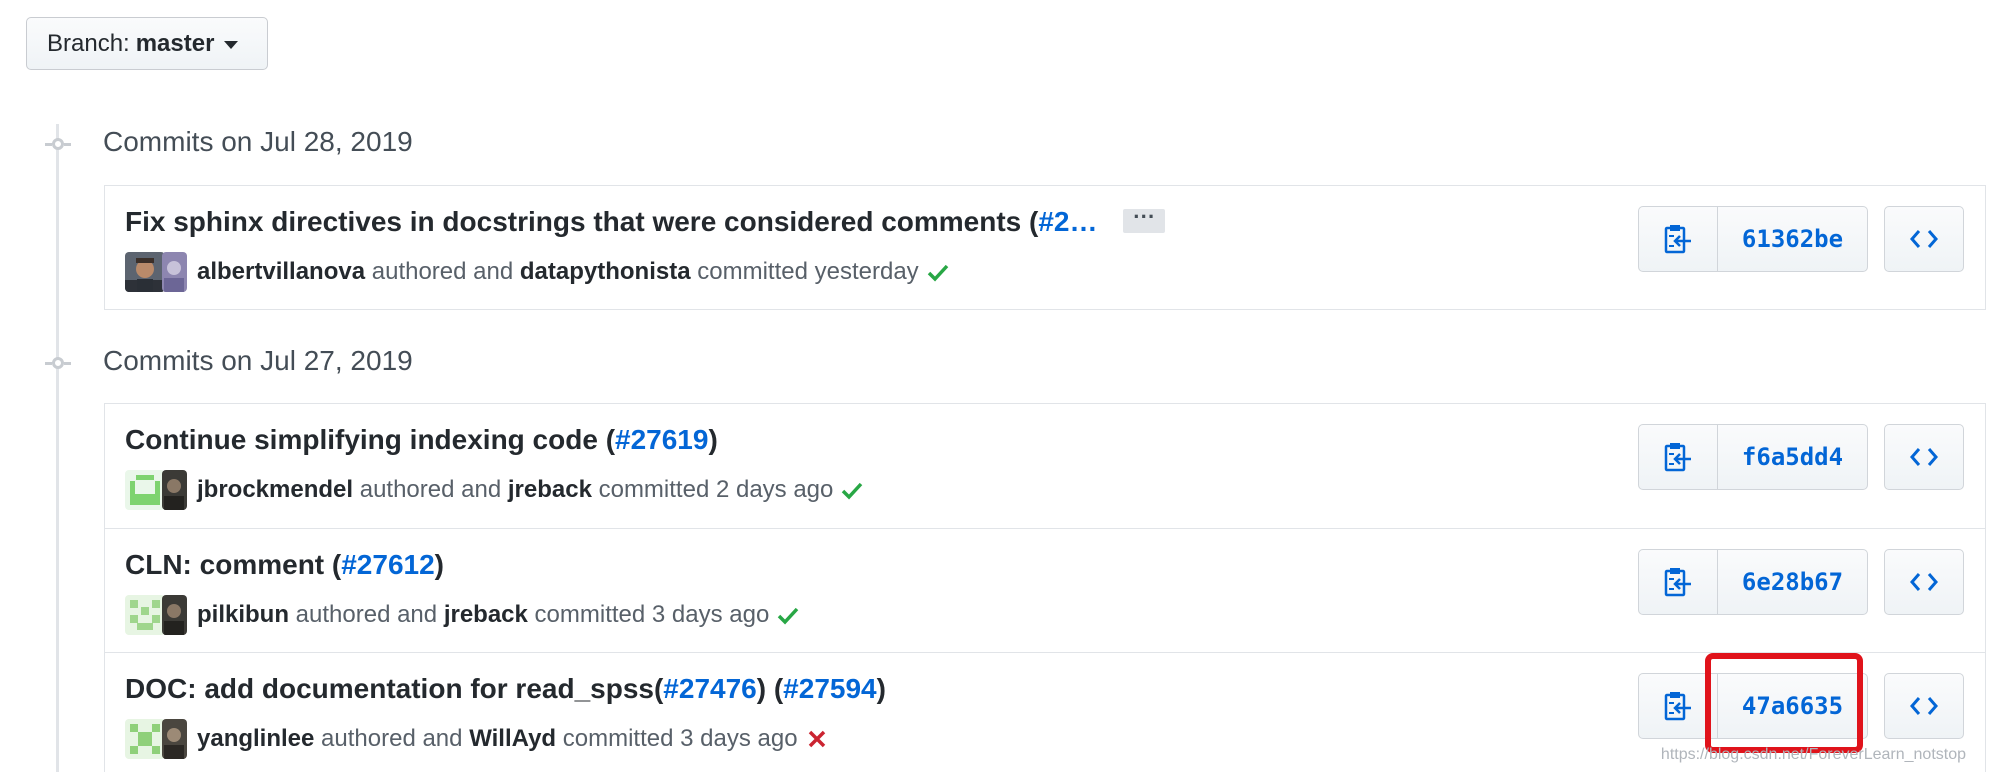  I want to click on author-name: pilkibun, so click(243, 615).